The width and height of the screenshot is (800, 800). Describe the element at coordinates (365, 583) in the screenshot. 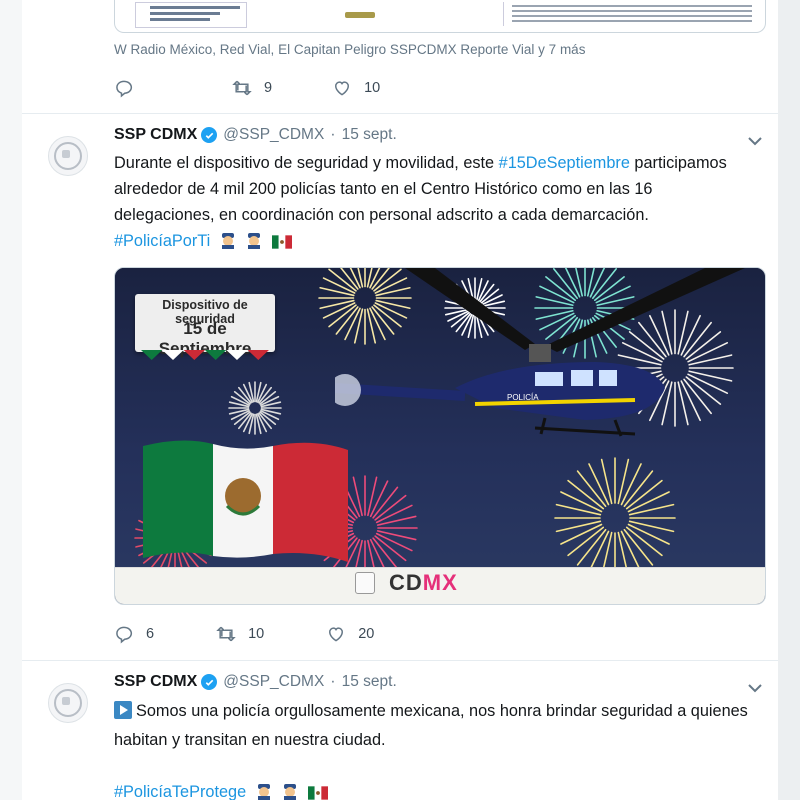

I see `shield-icon` at that location.